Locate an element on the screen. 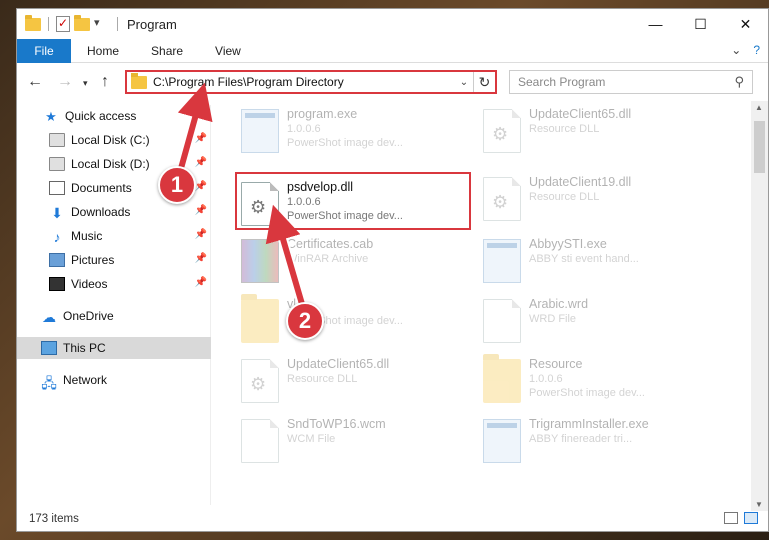 This screenshot has width=769, height=540. network-icon: 🖧 is located at coordinates (49, 383).